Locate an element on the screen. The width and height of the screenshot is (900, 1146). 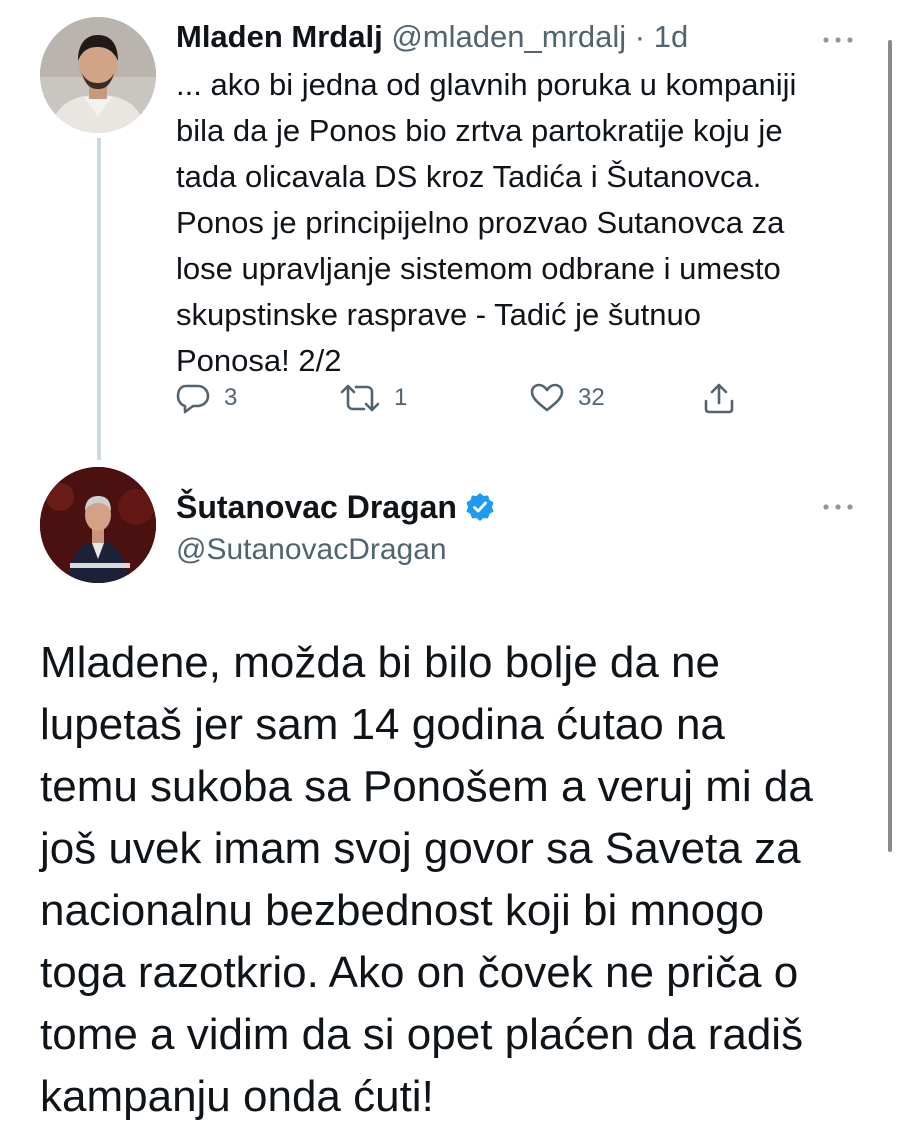
avatar-sutanovac-dragan is located at coordinates (98, 525).